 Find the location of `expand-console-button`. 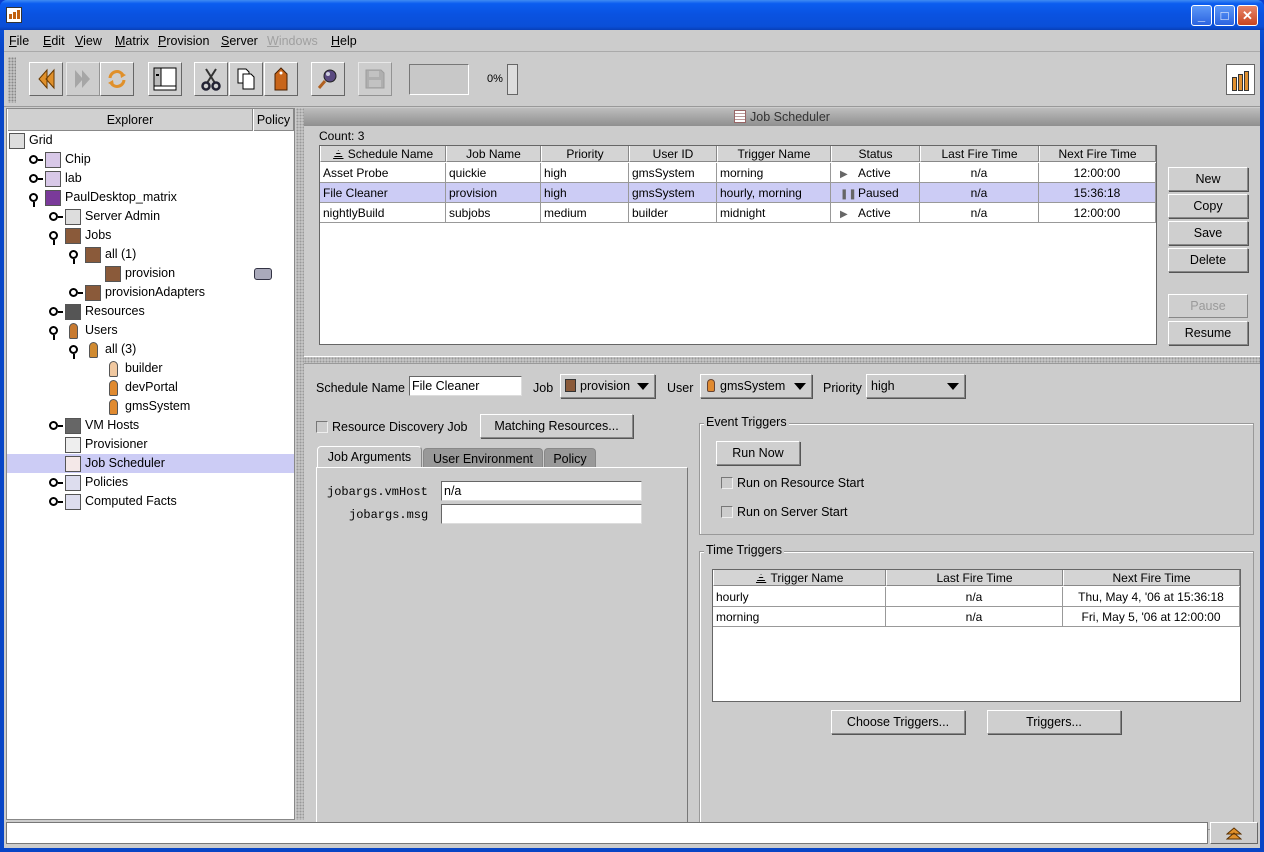

expand-console-button is located at coordinates (1234, 833).